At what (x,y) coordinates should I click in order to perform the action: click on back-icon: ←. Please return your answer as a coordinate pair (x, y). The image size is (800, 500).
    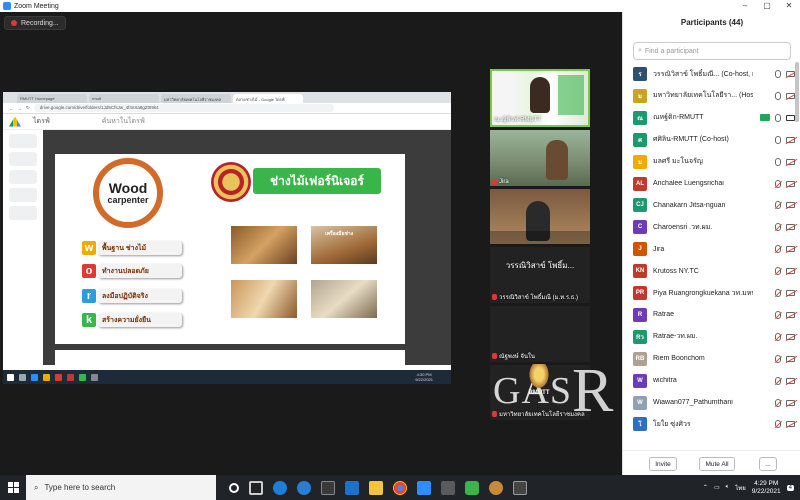
    Looking at the image, I should click on (11, 108).